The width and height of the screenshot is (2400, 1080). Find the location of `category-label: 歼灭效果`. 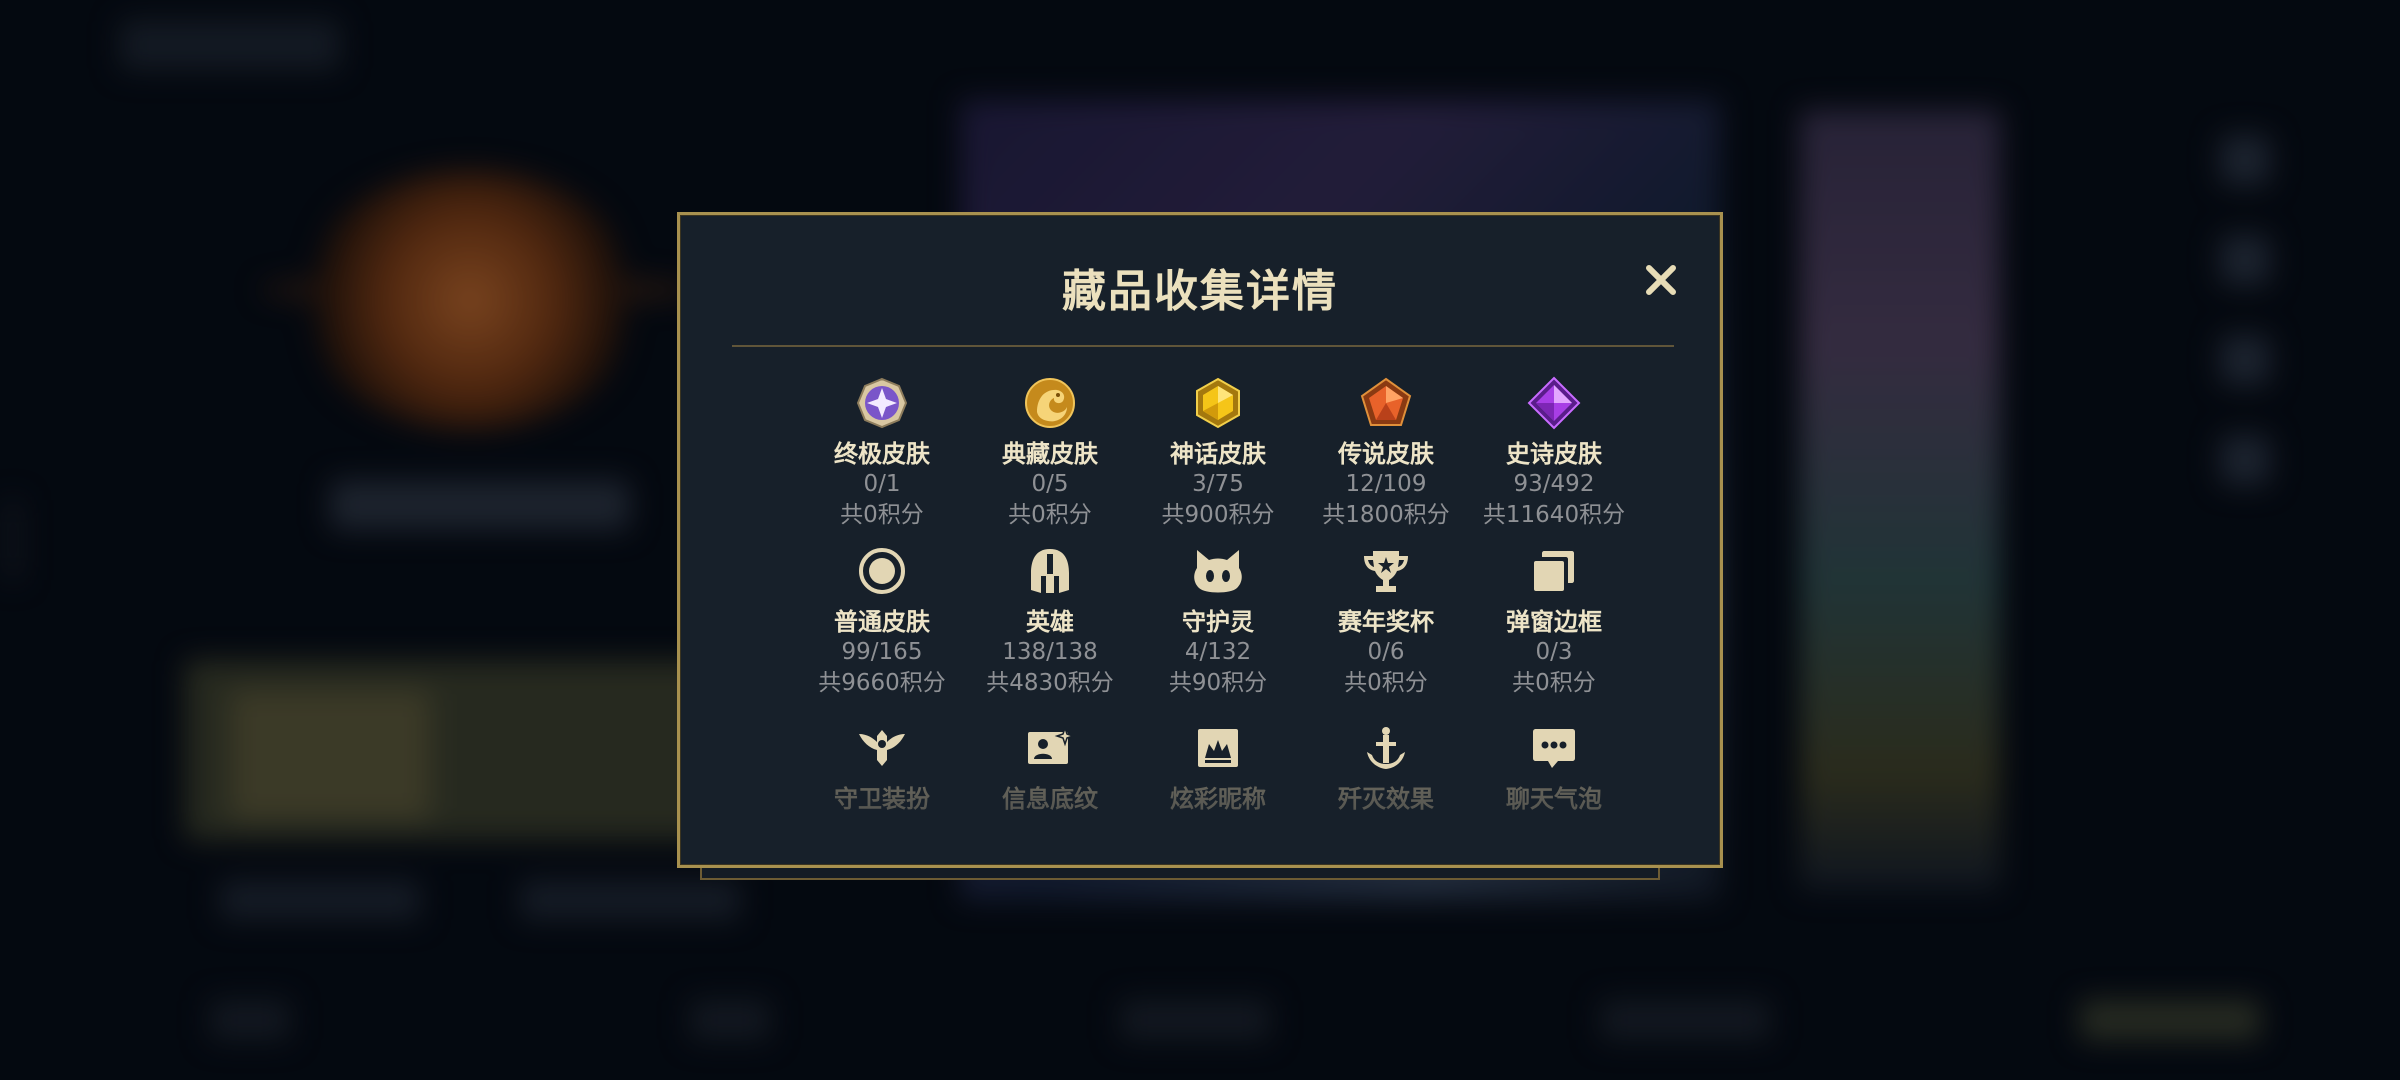

category-label: 歼灭效果 is located at coordinates (1386, 799).